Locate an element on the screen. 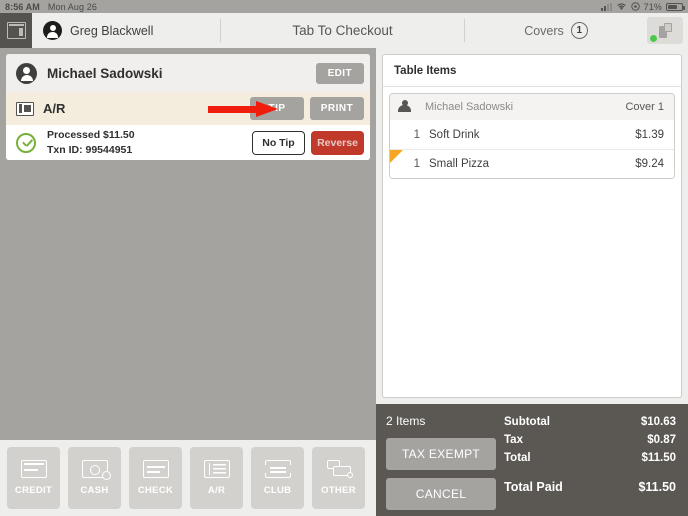 This screenshot has height=516, width=688. cover-header-row: Michael Sadowski Cover 1 is located at coordinates (532, 107).